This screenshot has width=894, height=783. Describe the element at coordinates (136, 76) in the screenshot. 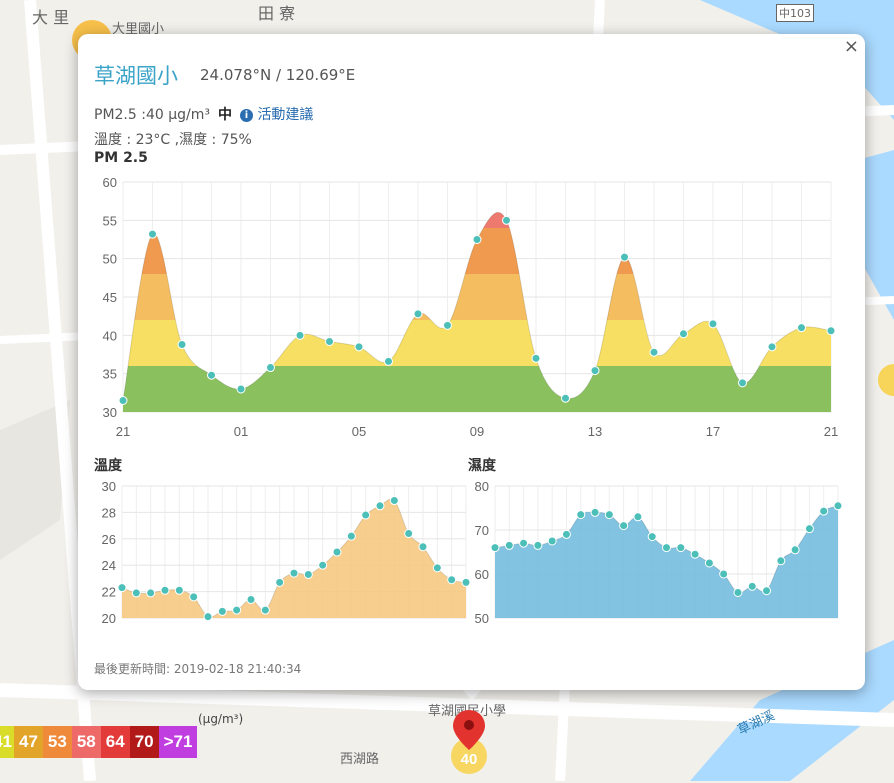

I see `station-title: 草湖國小` at that location.